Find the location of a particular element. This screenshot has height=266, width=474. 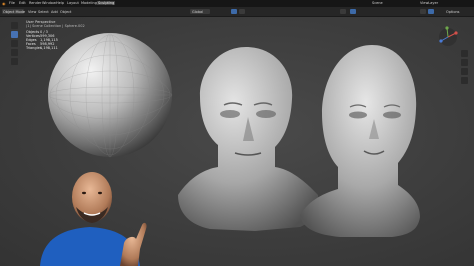

shading-material-button is located at coordinates (431, 11).